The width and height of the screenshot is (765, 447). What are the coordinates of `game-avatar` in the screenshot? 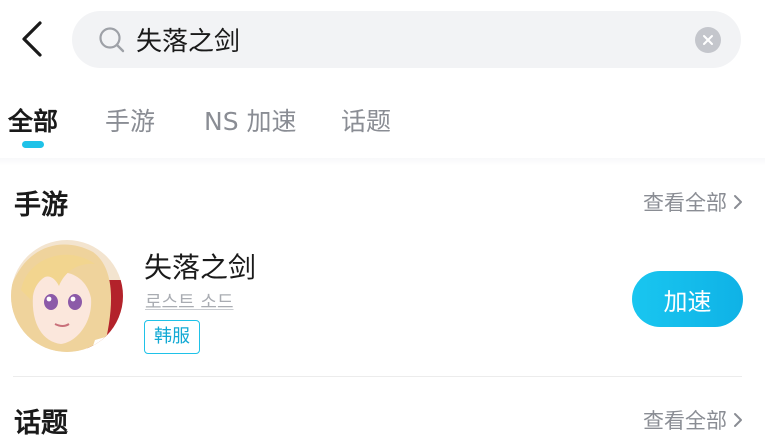 It's located at (67, 296).